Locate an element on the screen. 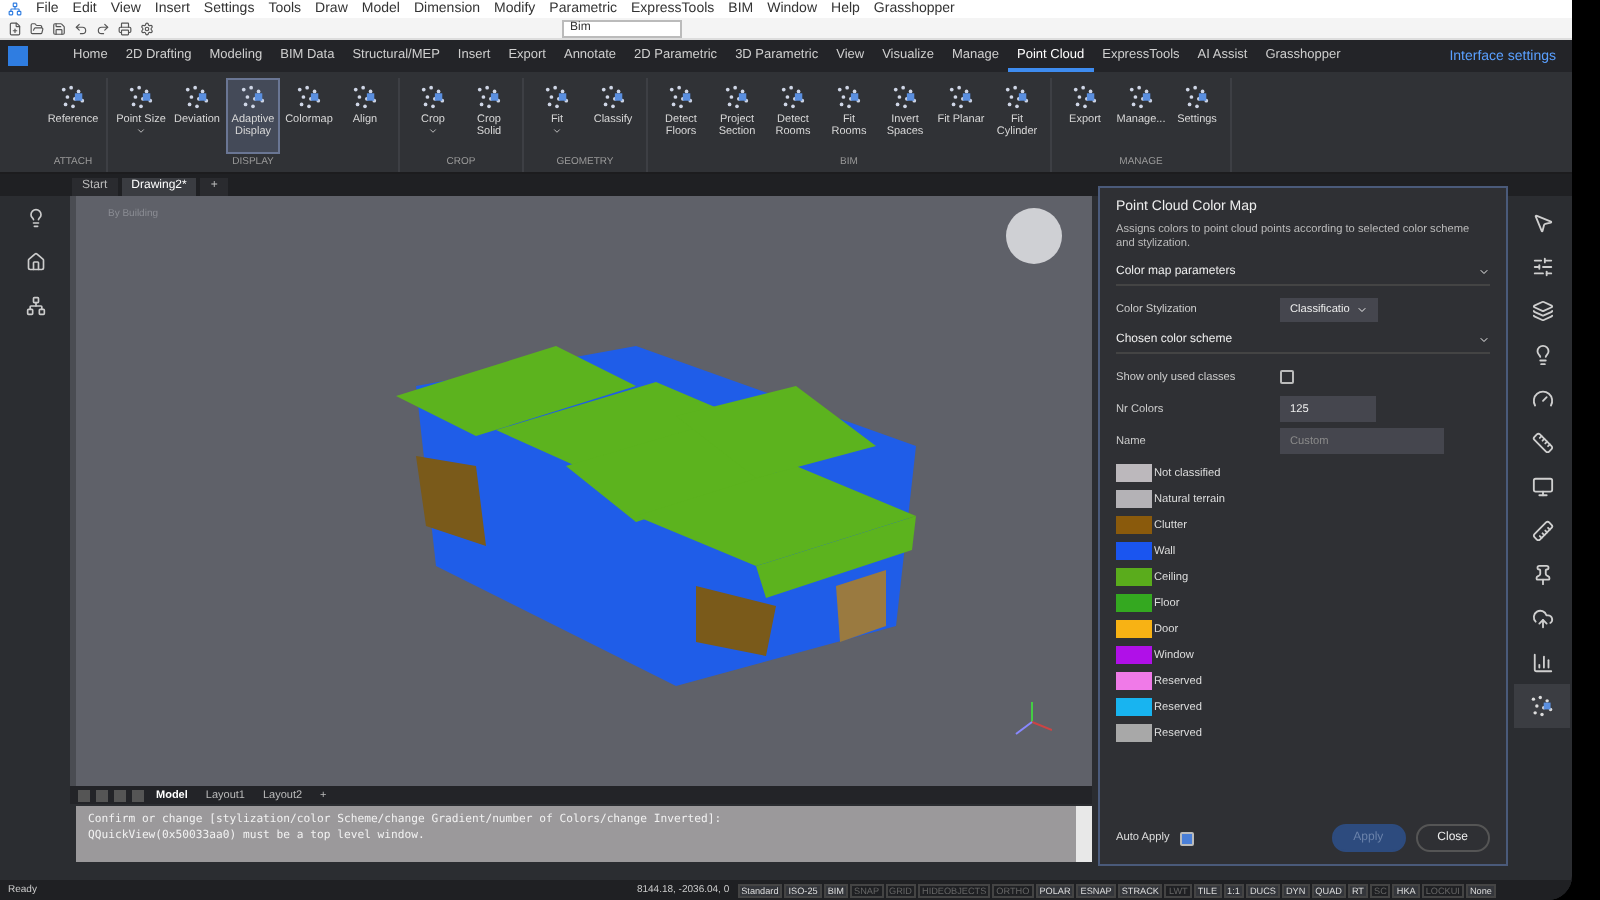  sliders-icon is located at coordinates (1542, 266).